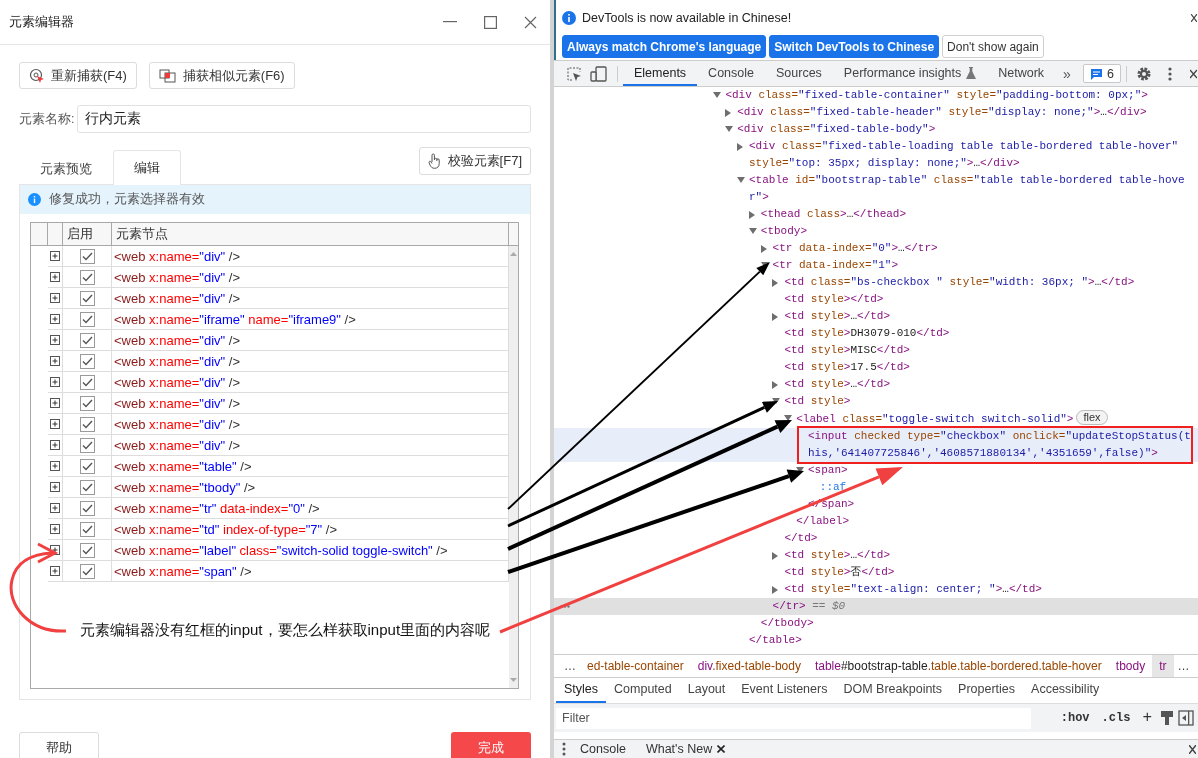 The image size is (1198, 758). I want to click on dom-tree-row: <td style>否</td>, so click(876, 572).